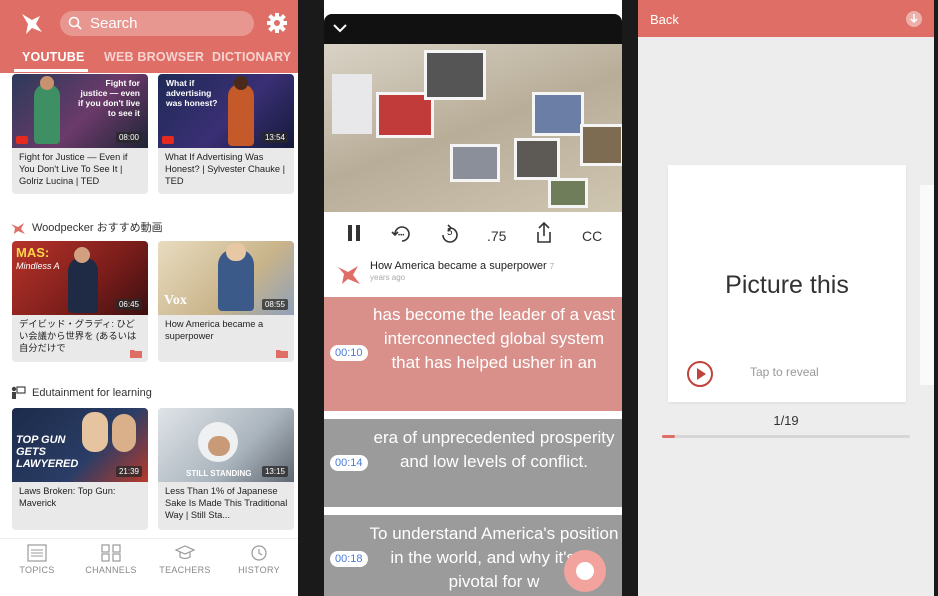 This screenshot has height=596, width=938. Describe the element at coordinates (927, 285) in the screenshot. I see `next-card-peek` at that location.